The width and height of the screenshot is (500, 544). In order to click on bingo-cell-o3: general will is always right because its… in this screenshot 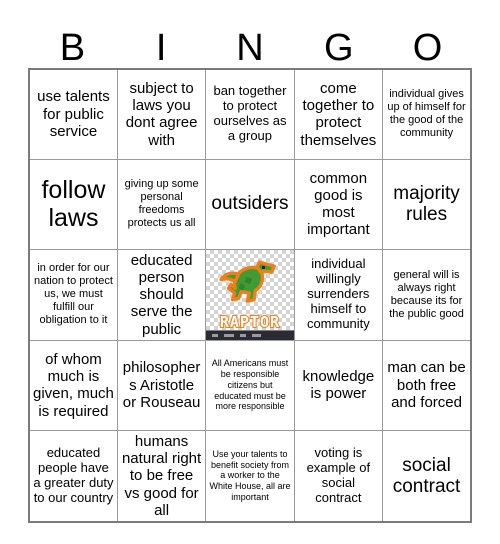, I will do `click(427, 294)`.